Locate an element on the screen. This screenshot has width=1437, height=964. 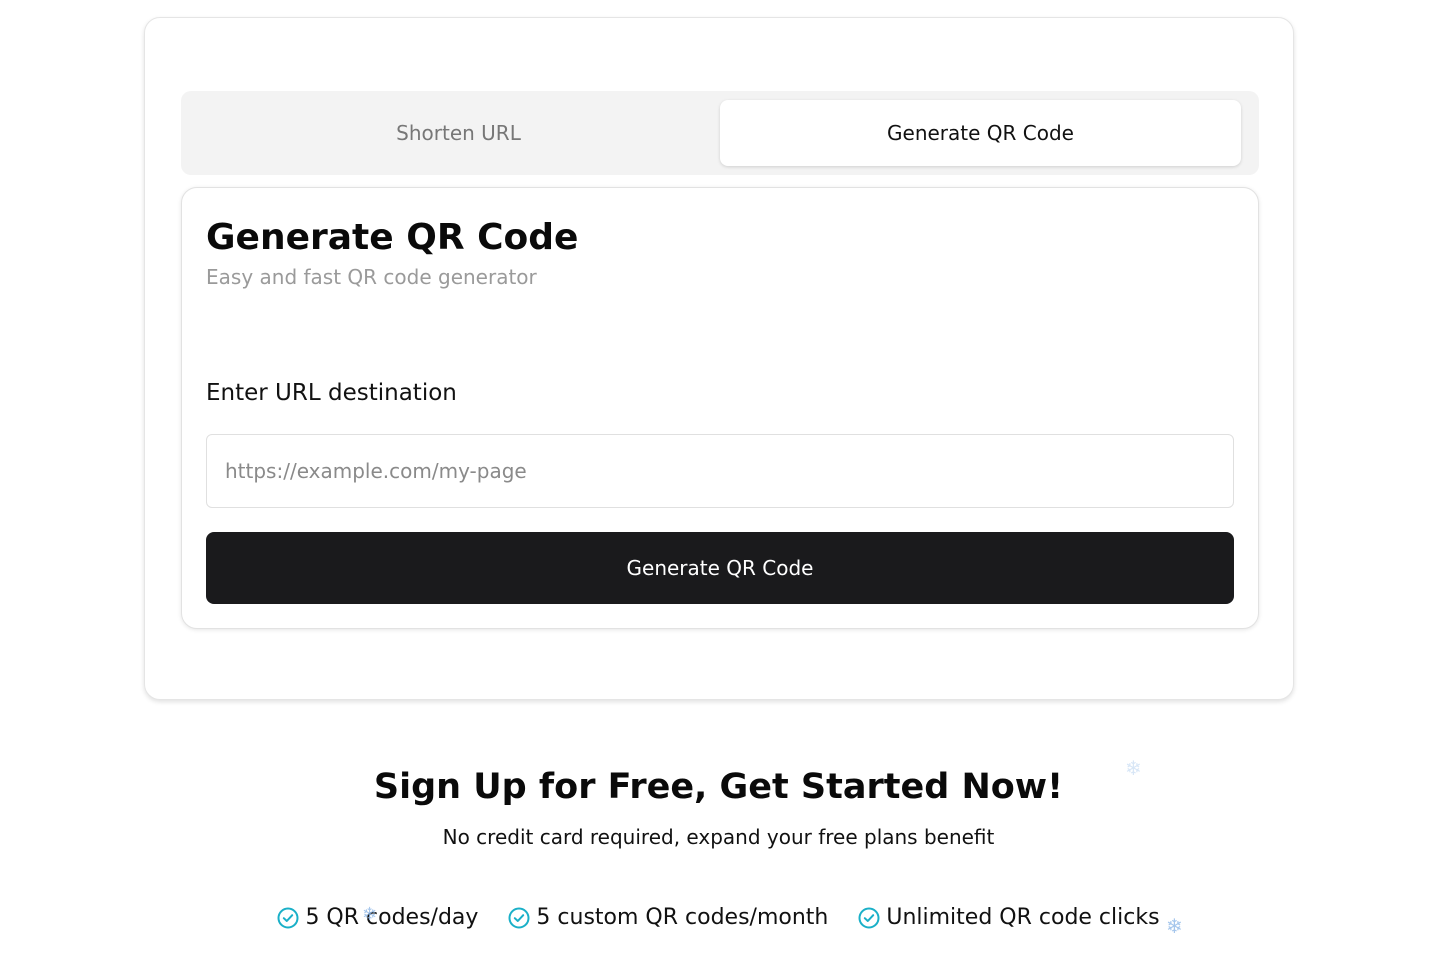
benefit-label: 5 custom QR codes/month is located at coordinates (682, 917).